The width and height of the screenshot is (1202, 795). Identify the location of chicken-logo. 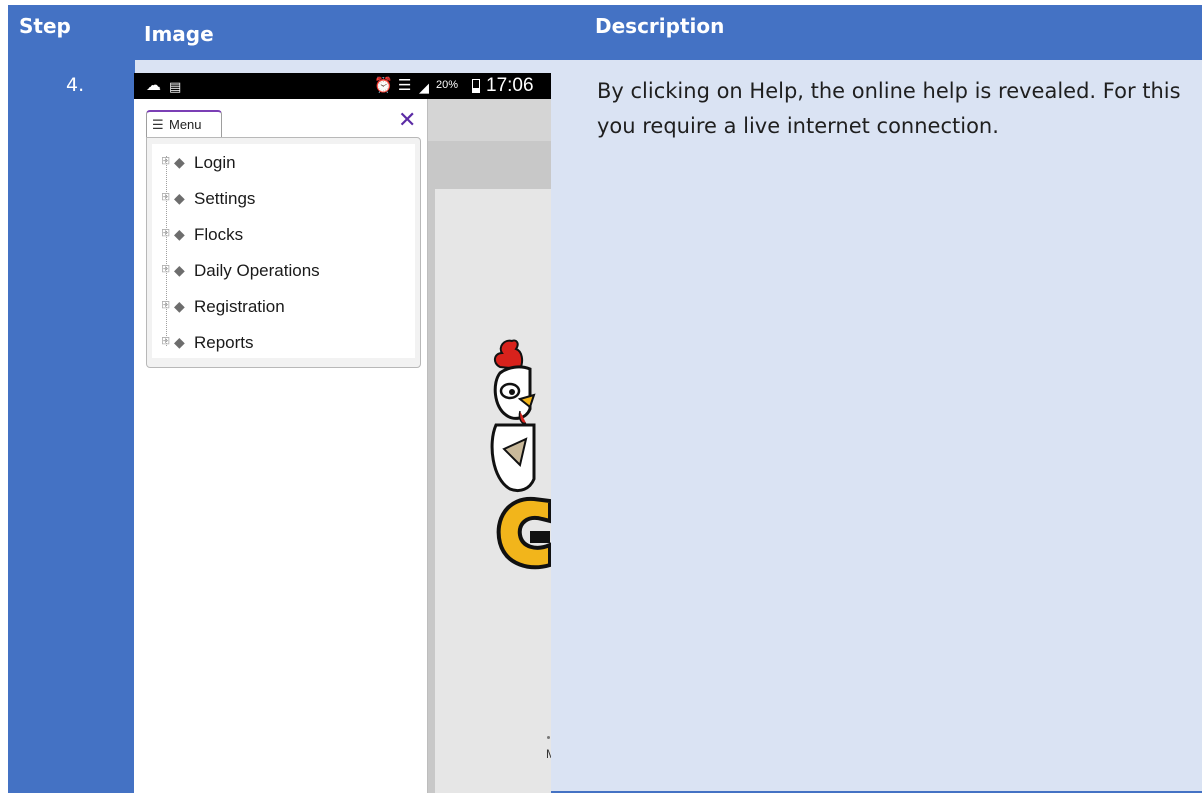
(520, 459).